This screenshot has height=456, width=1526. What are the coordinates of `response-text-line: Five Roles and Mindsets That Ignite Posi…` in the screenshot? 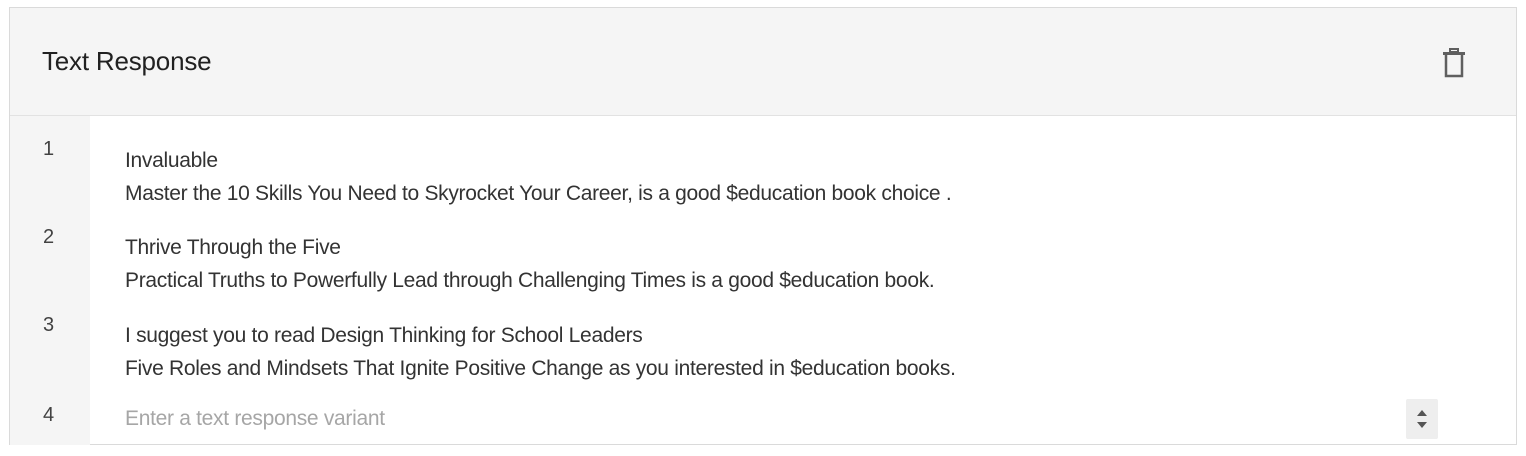 It's located at (540, 368).